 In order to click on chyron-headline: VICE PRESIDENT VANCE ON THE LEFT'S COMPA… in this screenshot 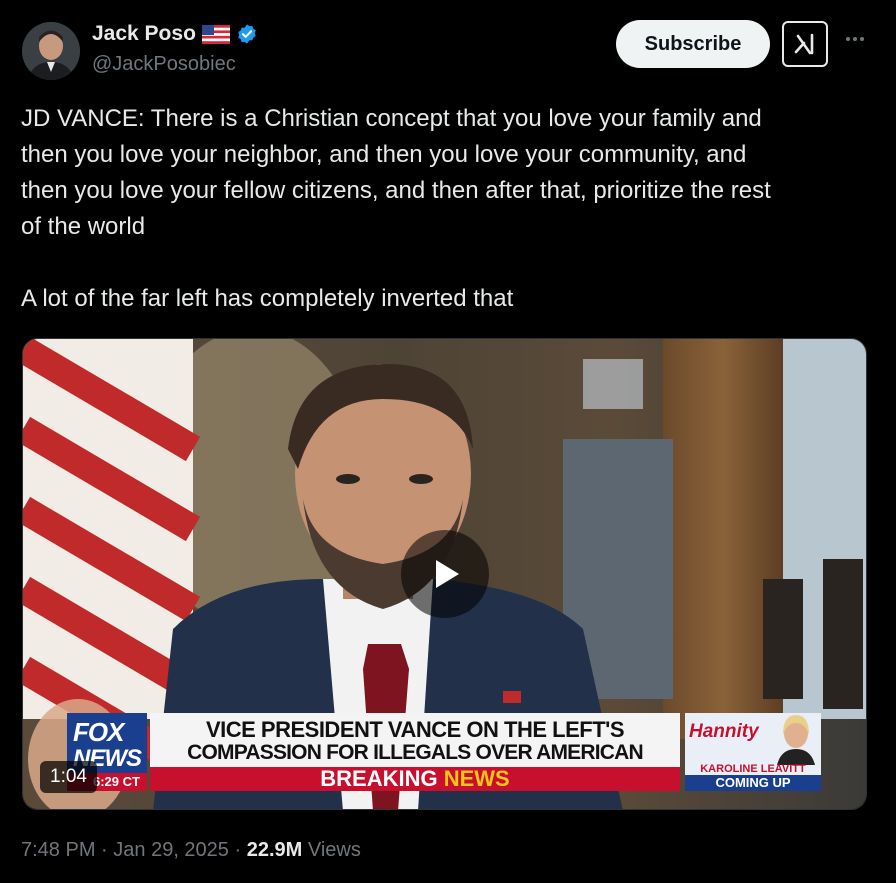, I will do `click(415, 750)`.